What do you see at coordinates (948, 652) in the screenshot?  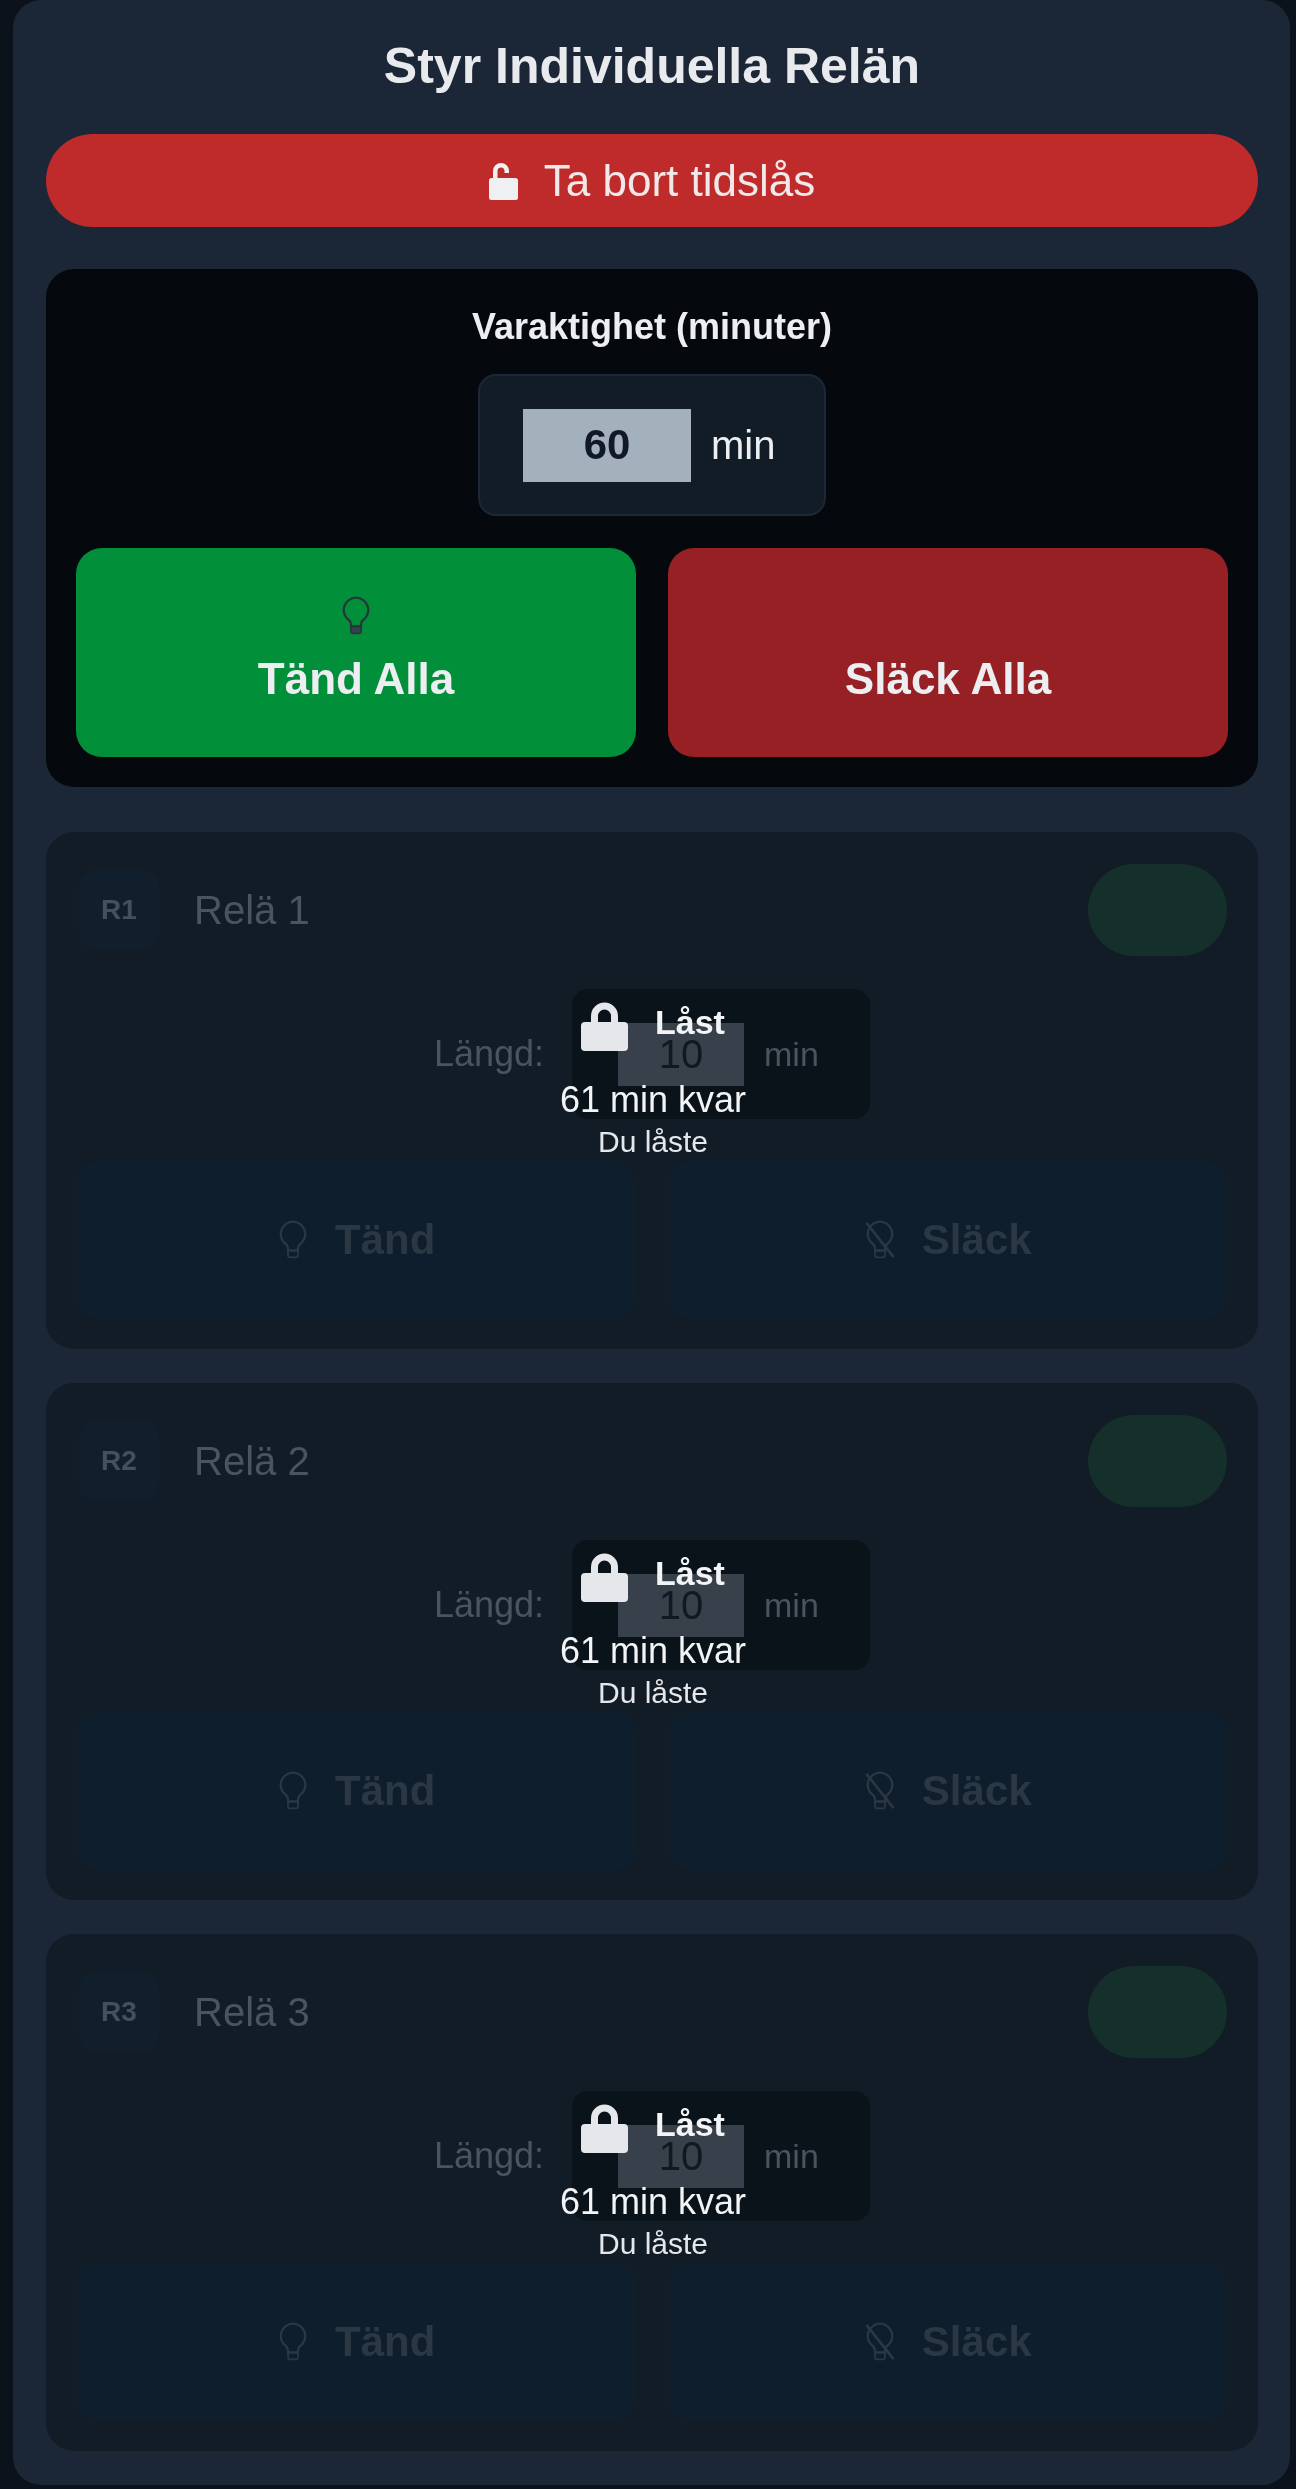 I see `all-off-button: Släck Alla` at bounding box center [948, 652].